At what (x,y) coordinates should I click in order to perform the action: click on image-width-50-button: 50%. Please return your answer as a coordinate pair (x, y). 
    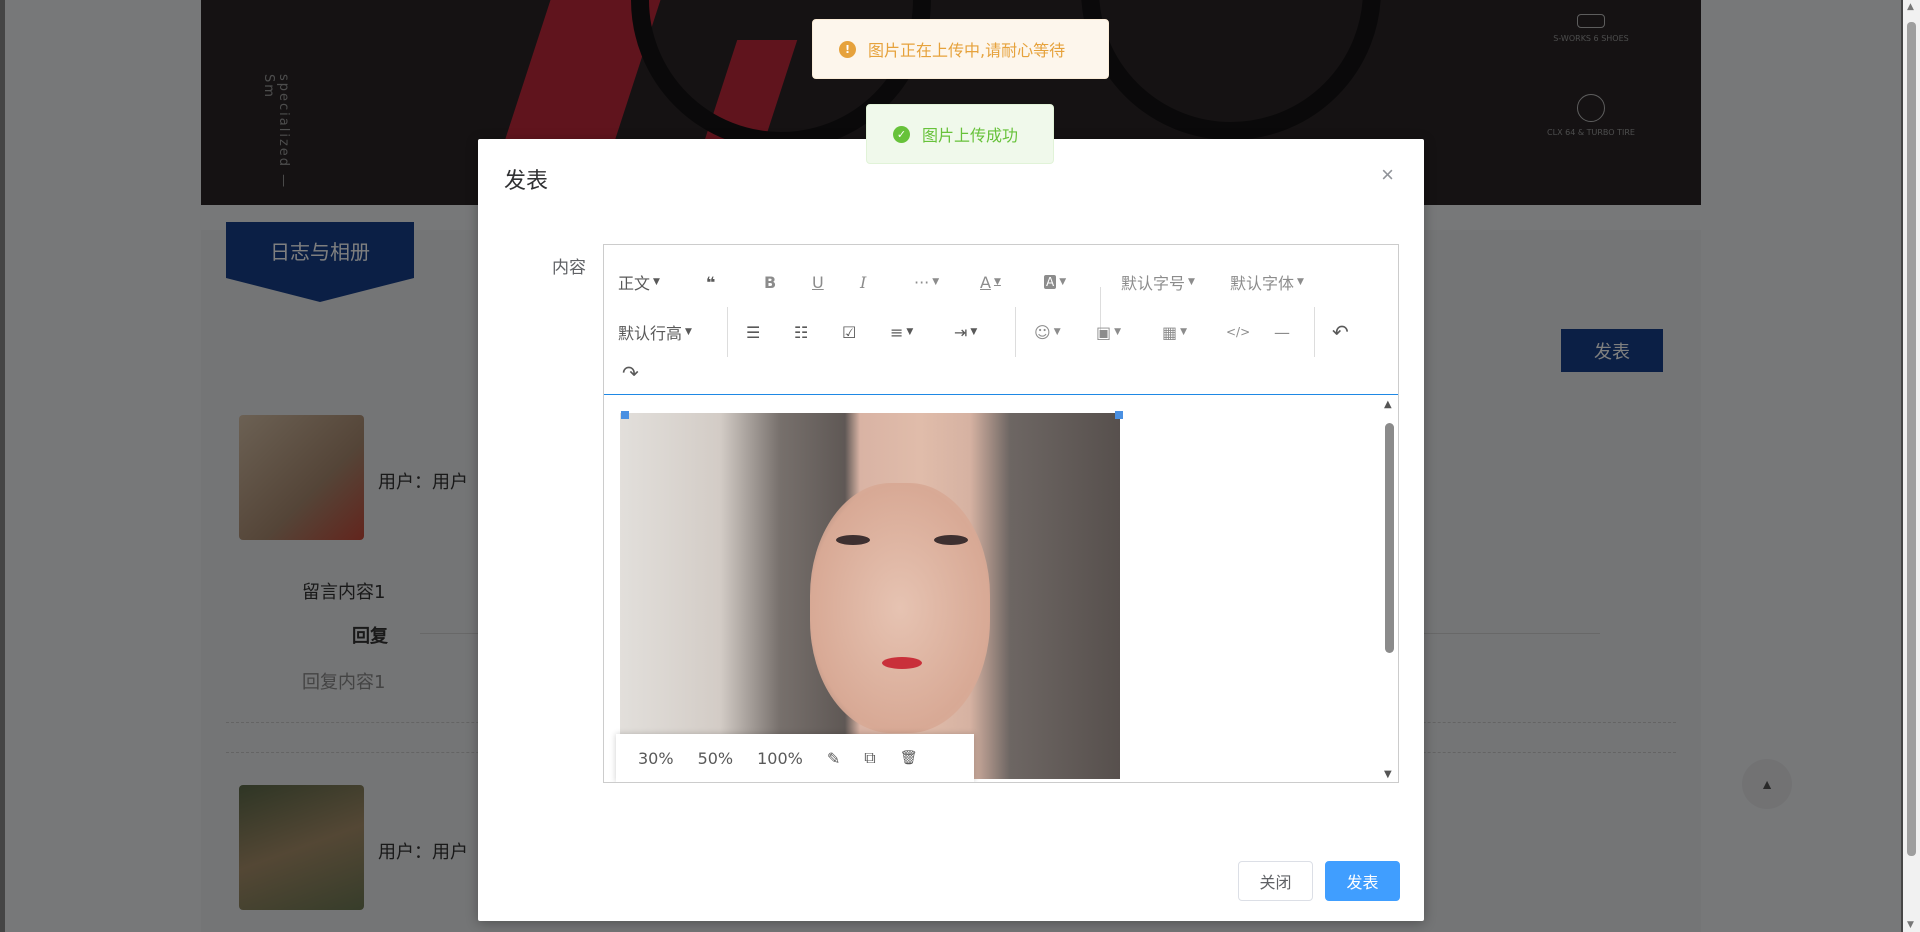
    Looking at the image, I should click on (716, 758).